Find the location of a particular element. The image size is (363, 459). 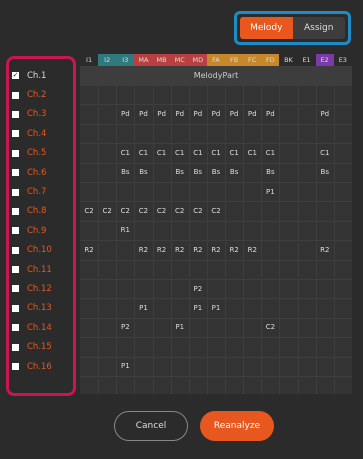

column-header: E3 is located at coordinates (342, 60).